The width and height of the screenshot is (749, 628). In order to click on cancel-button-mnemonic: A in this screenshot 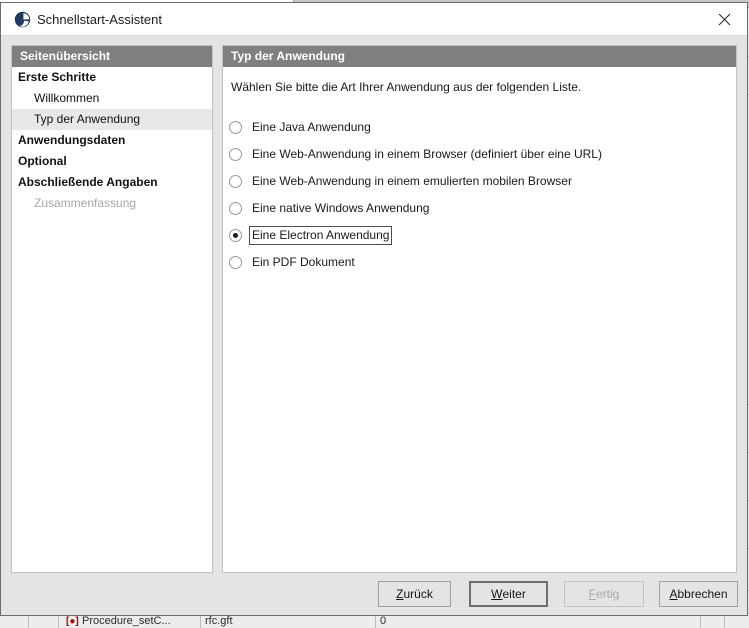, I will do `click(673, 594)`.